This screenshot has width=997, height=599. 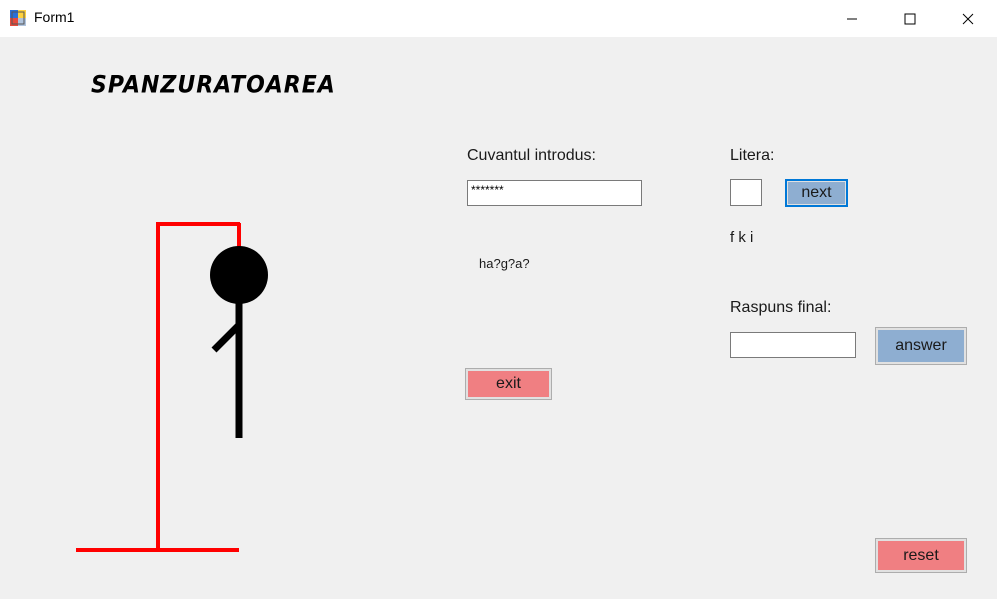 I want to click on reset-button: reset, so click(x=921, y=555).